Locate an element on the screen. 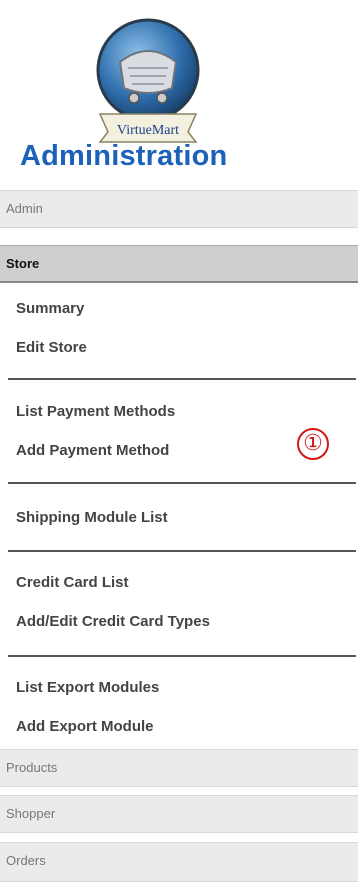  link-add-edit-credit-card-types: Add/Edit Credit Card Types is located at coordinates (113, 621).